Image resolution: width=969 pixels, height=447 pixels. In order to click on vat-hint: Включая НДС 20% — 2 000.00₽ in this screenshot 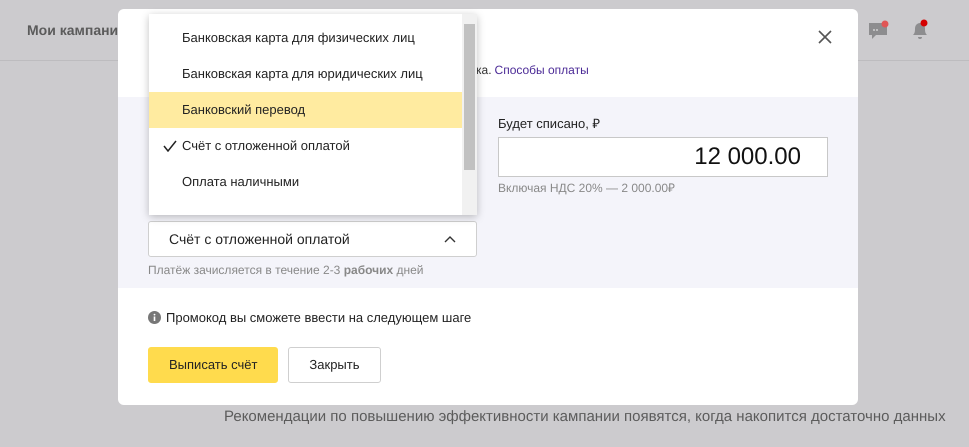, I will do `click(587, 188)`.